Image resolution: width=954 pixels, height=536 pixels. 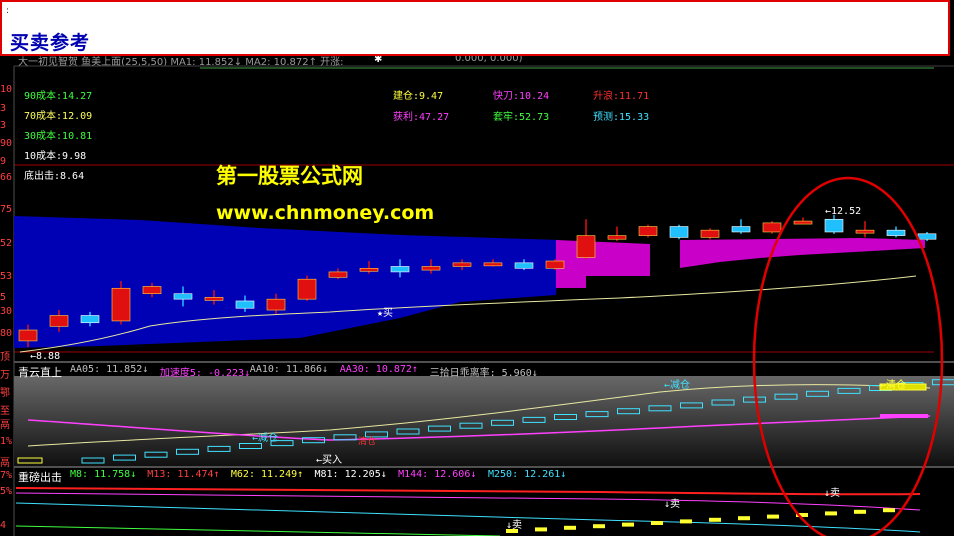 I want to click on axis-label: 7%, so click(x=6, y=475).